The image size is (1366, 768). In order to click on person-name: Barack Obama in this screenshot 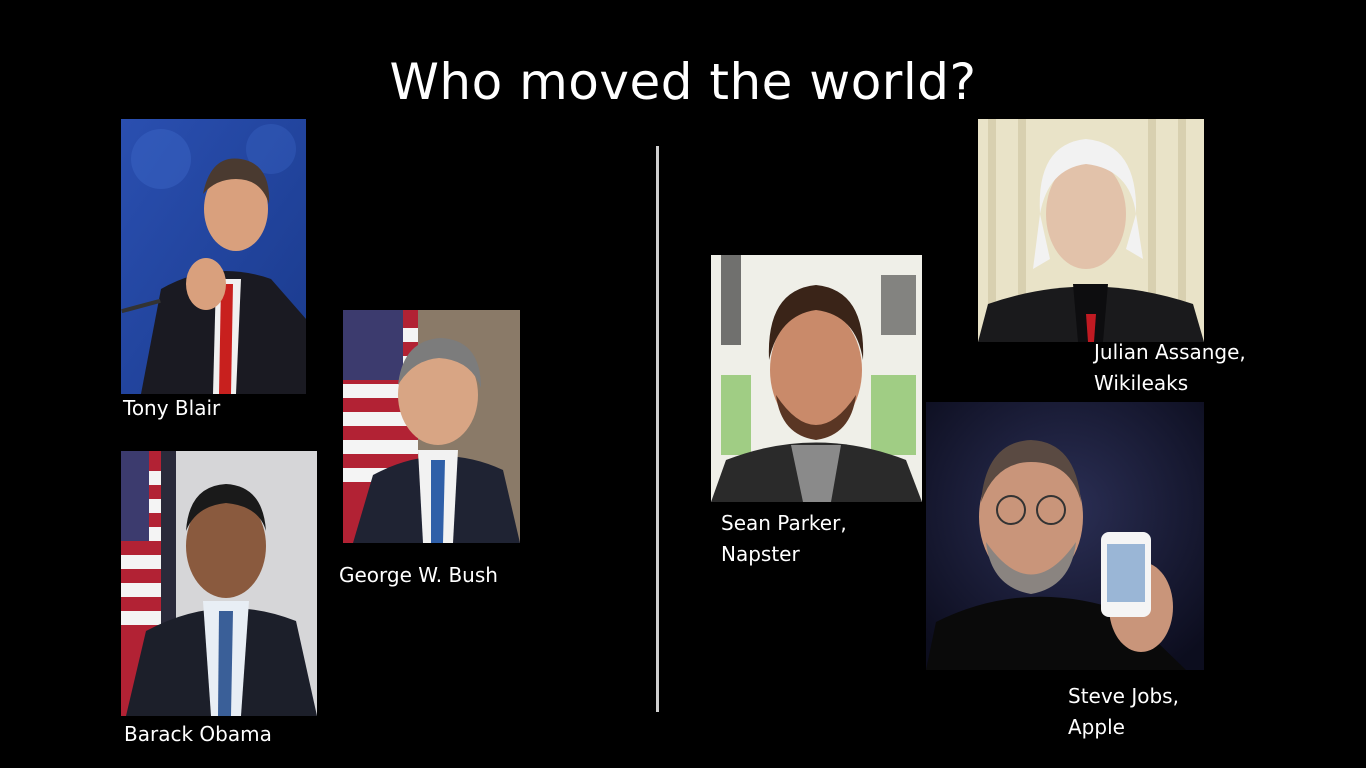, I will do `click(198, 734)`.